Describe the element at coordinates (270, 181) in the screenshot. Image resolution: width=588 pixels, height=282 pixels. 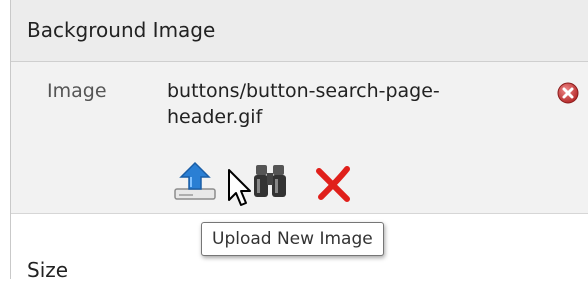
I see `binoculars-icon` at that location.